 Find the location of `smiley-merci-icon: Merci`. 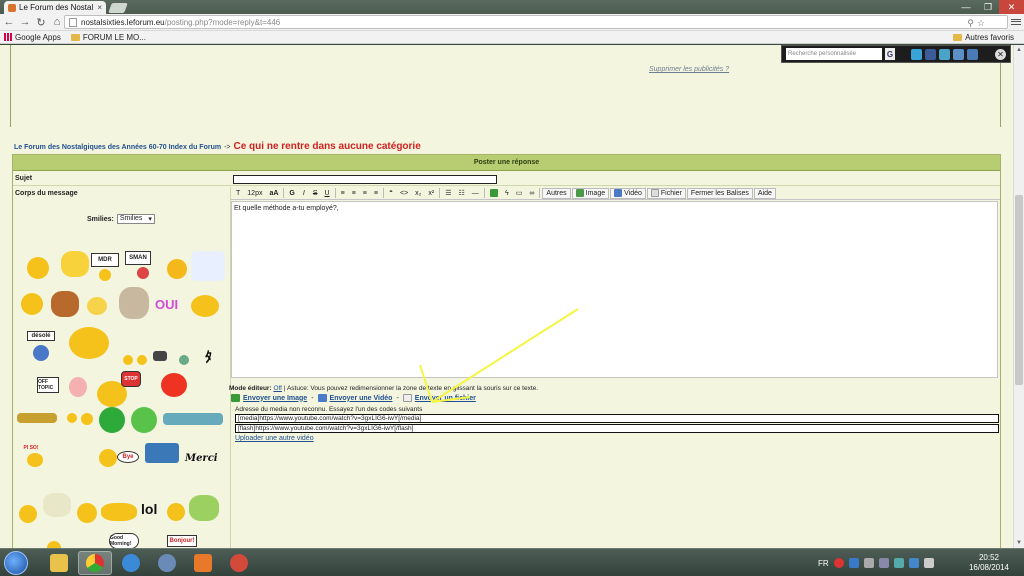

smiley-merci-icon: Merci is located at coordinates (201, 458).